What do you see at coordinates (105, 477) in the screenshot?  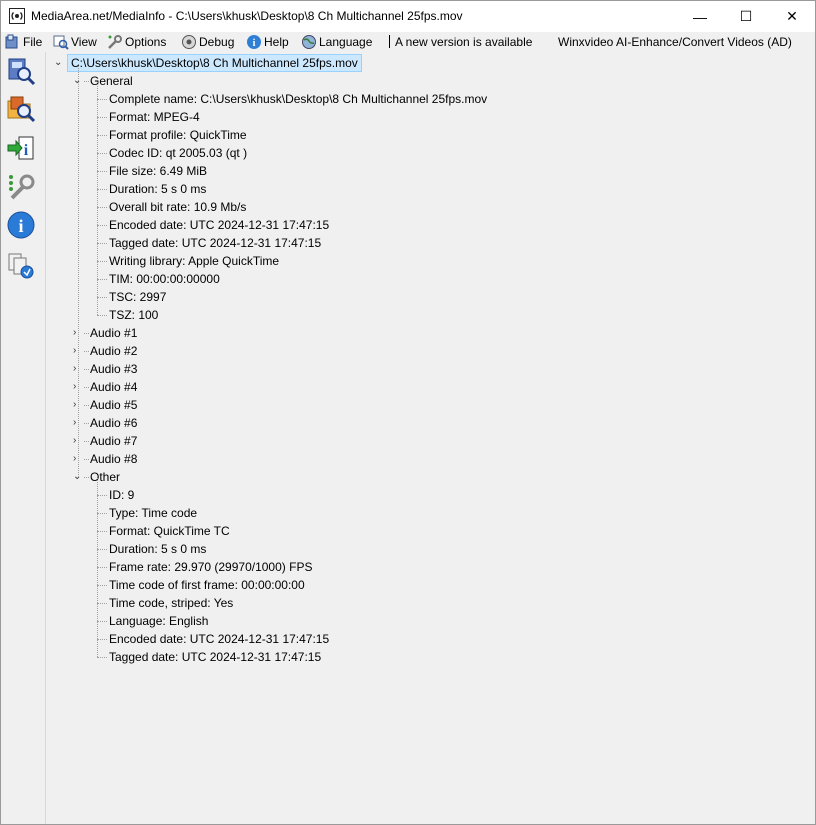 I see `tree-group-other: Other` at bounding box center [105, 477].